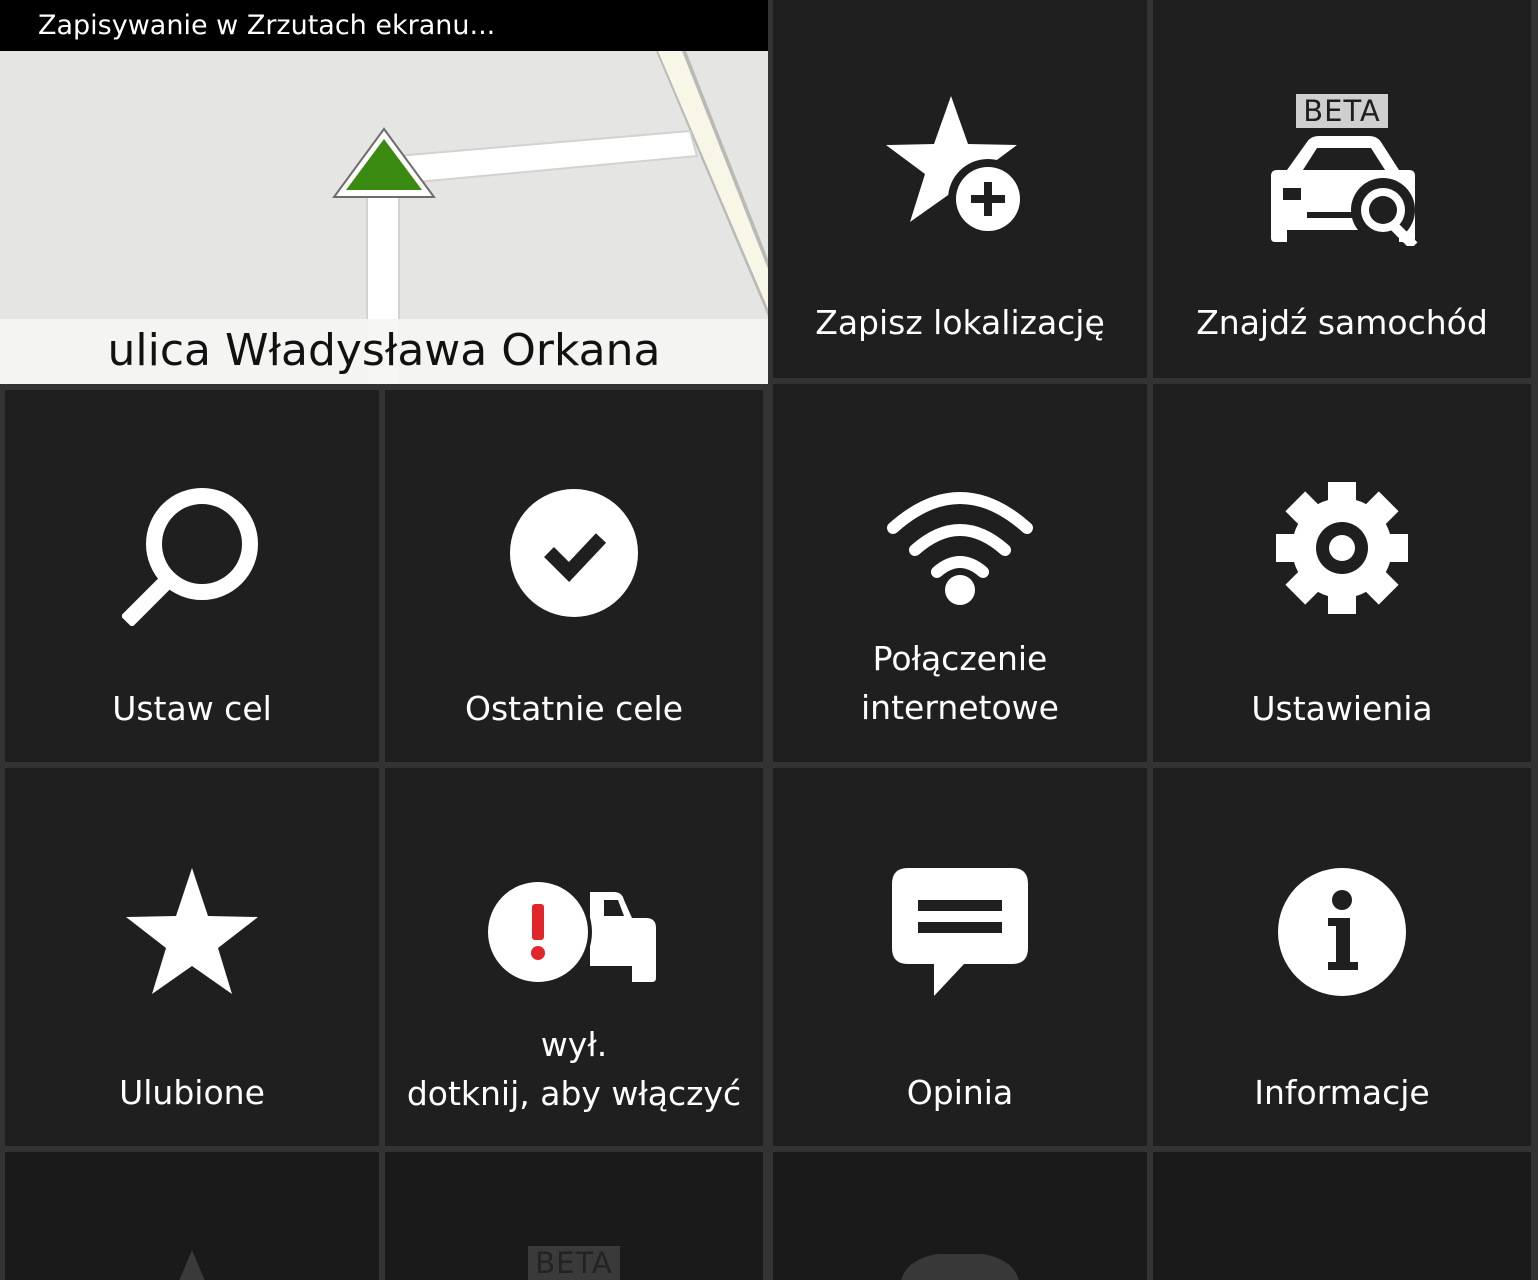 The height and width of the screenshot is (1280, 1538). I want to click on map-preview: ulica Władysława Orkana, so click(384, 217).